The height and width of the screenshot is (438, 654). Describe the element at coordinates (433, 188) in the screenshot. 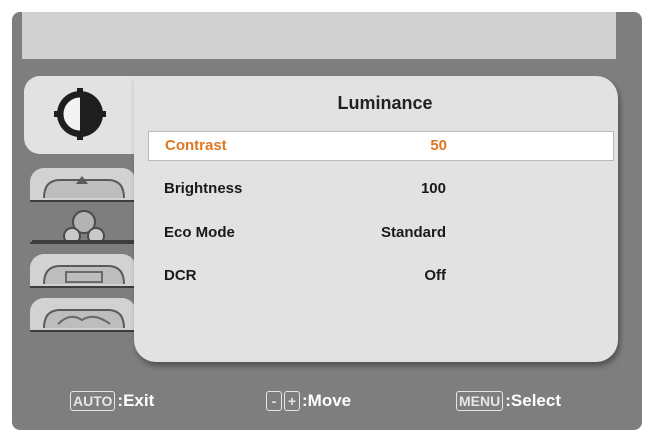

I see `menu-item-value: 100` at that location.